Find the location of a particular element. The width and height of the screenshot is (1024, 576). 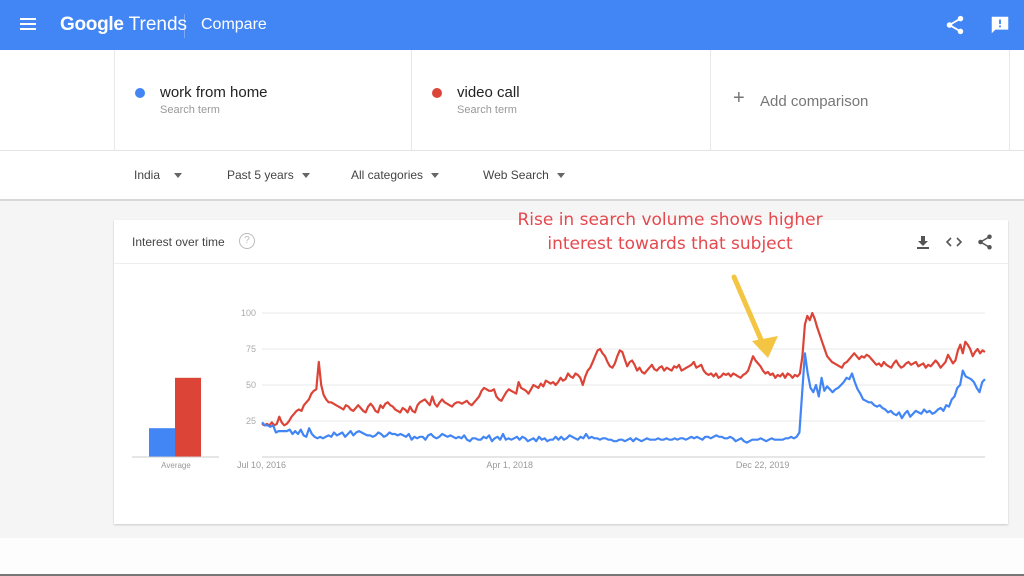

add-comparison-label: Add comparison is located at coordinates (814, 101).